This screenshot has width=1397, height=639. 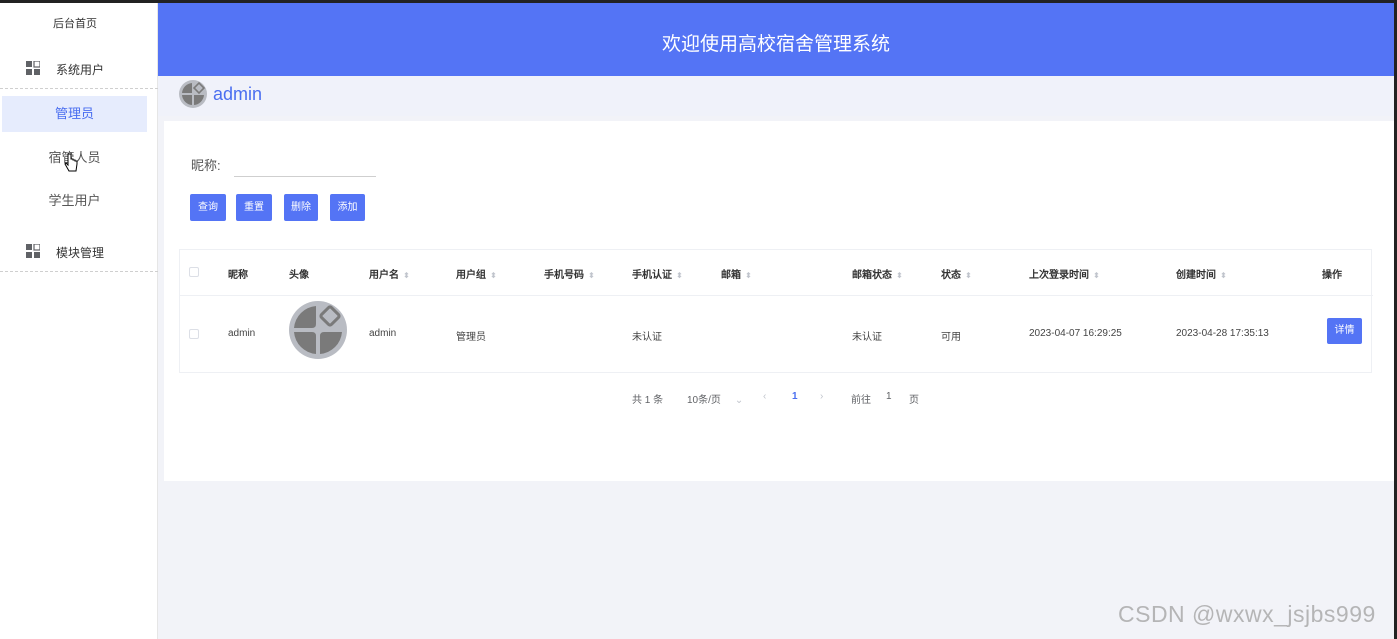 What do you see at coordinates (1332, 275) in the screenshot?
I see `column-header: 操作` at bounding box center [1332, 275].